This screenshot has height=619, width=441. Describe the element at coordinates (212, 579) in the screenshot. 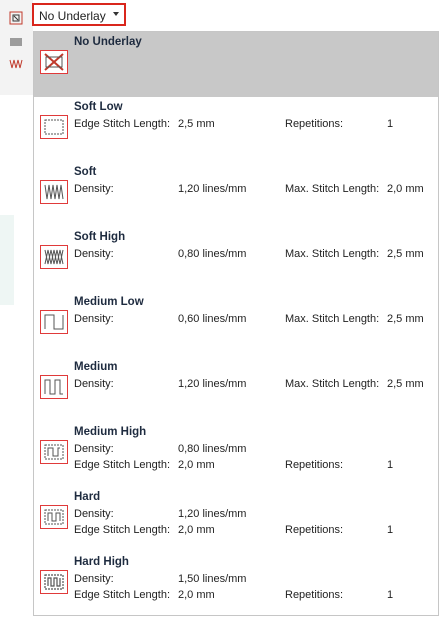

I see `parameter-value: 1,50 lines/mm` at that location.